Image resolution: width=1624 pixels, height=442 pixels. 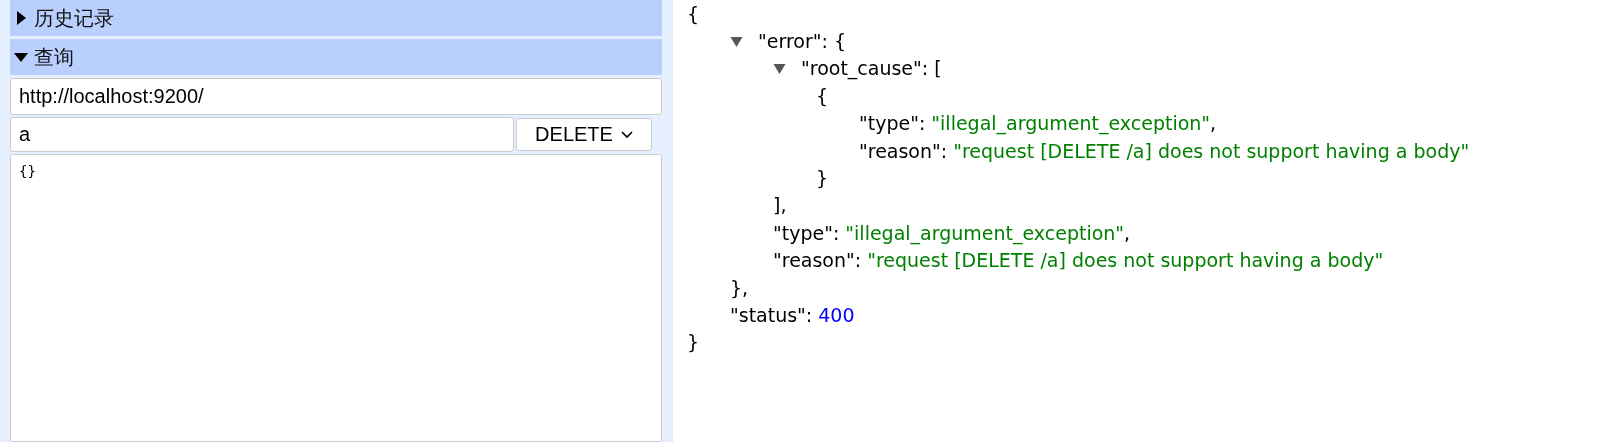 I want to click on json-value: 400, so click(x=836, y=315).